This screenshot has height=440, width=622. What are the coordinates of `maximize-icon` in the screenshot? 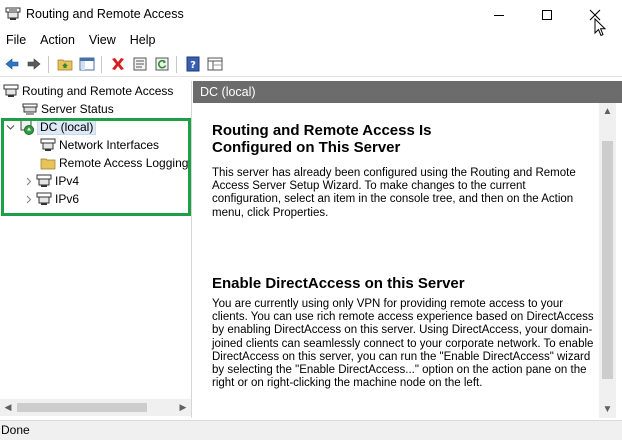 It's located at (547, 15).